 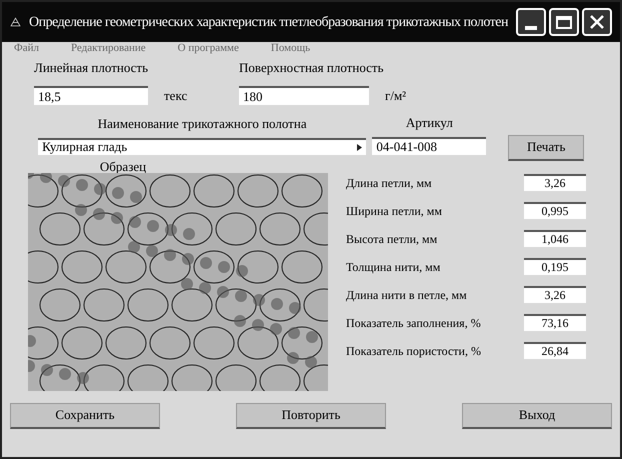 What do you see at coordinates (555, 266) in the screenshot?
I see `result-field: 0,195` at bounding box center [555, 266].